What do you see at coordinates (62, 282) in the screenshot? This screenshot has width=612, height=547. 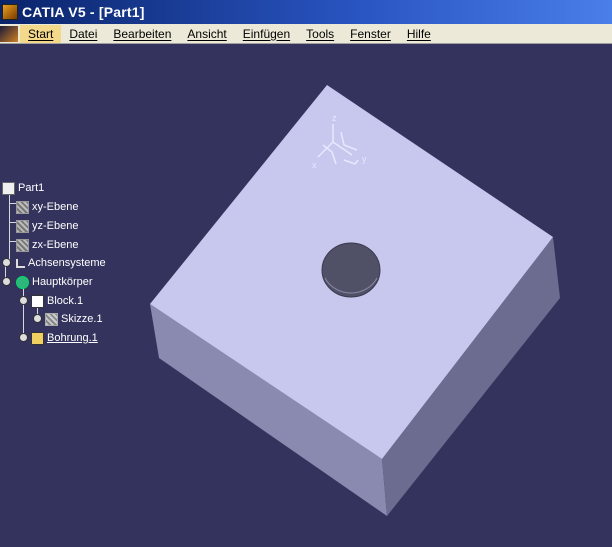 I see `tree-label-main-body: Hauptkörper` at bounding box center [62, 282].